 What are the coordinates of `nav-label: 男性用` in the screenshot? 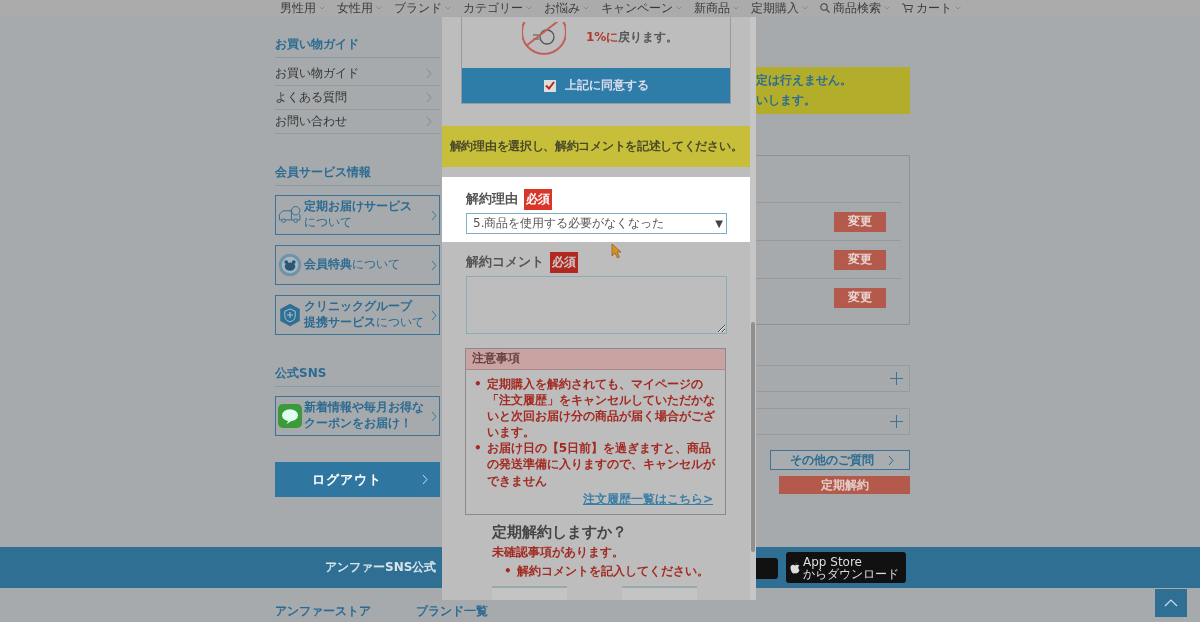 It's located at (297, 8).